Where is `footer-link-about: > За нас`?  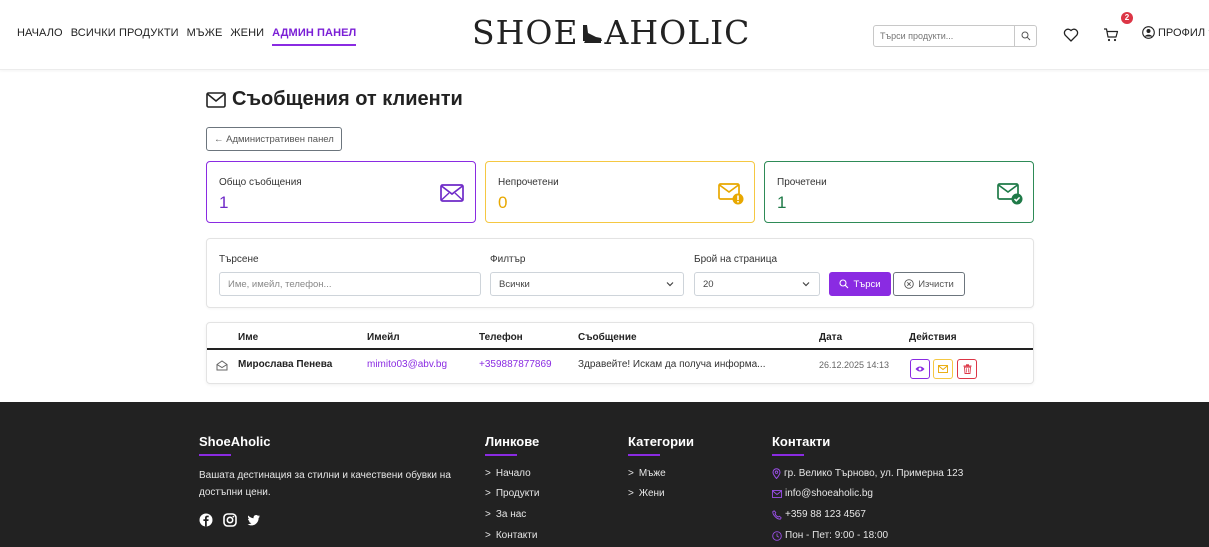 footer-link-about: > За нас is located at coordinates (505, 514).